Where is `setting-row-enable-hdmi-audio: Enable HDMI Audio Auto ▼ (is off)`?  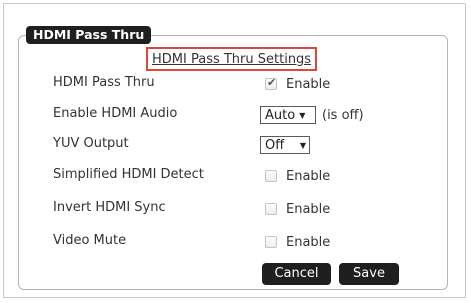 setting-row-enable-hdmi-audio: Enable HDMI Audio Auto ▼ (is off) is located at coordinates (235, 115).